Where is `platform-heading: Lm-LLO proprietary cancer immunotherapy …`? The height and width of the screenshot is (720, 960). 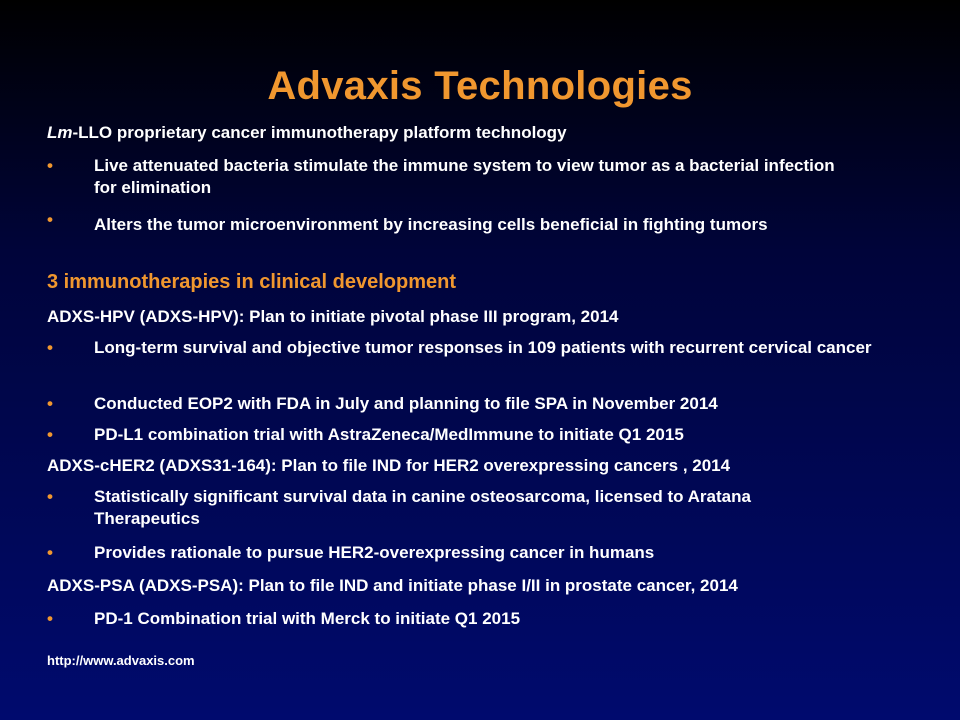 platform-heading: Lm-LLO proprietary cancer immunotherapy … is located at coordinates (307, 133).